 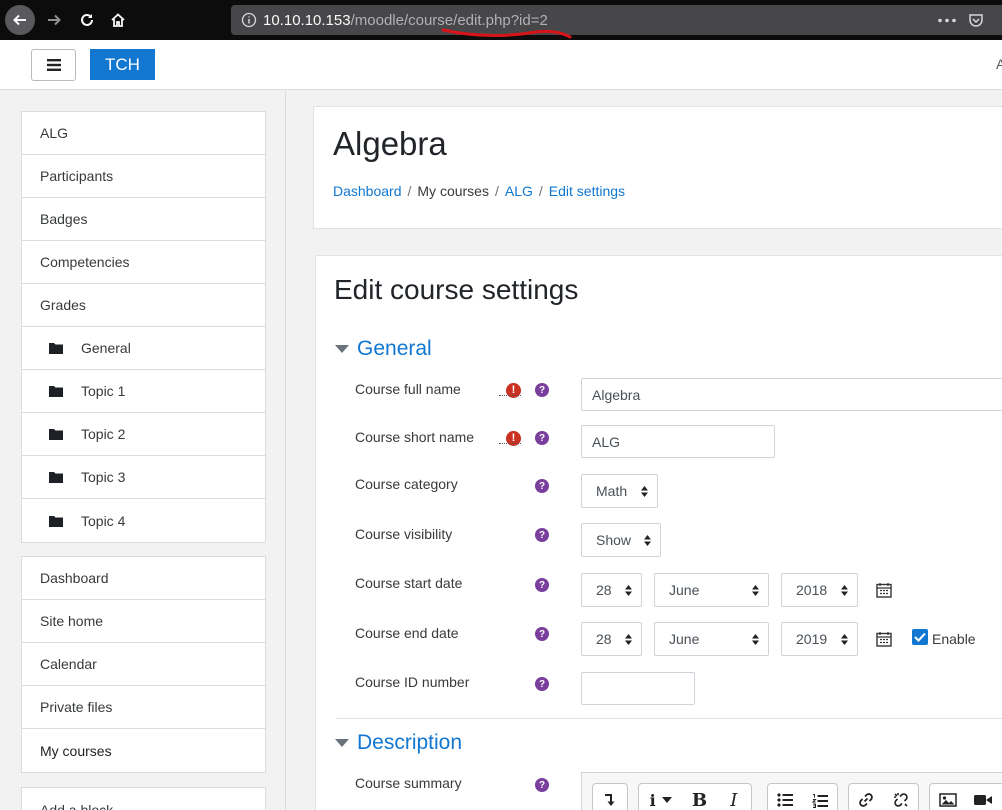 I want to click on idnumber-input, so click(x=638, y=688).